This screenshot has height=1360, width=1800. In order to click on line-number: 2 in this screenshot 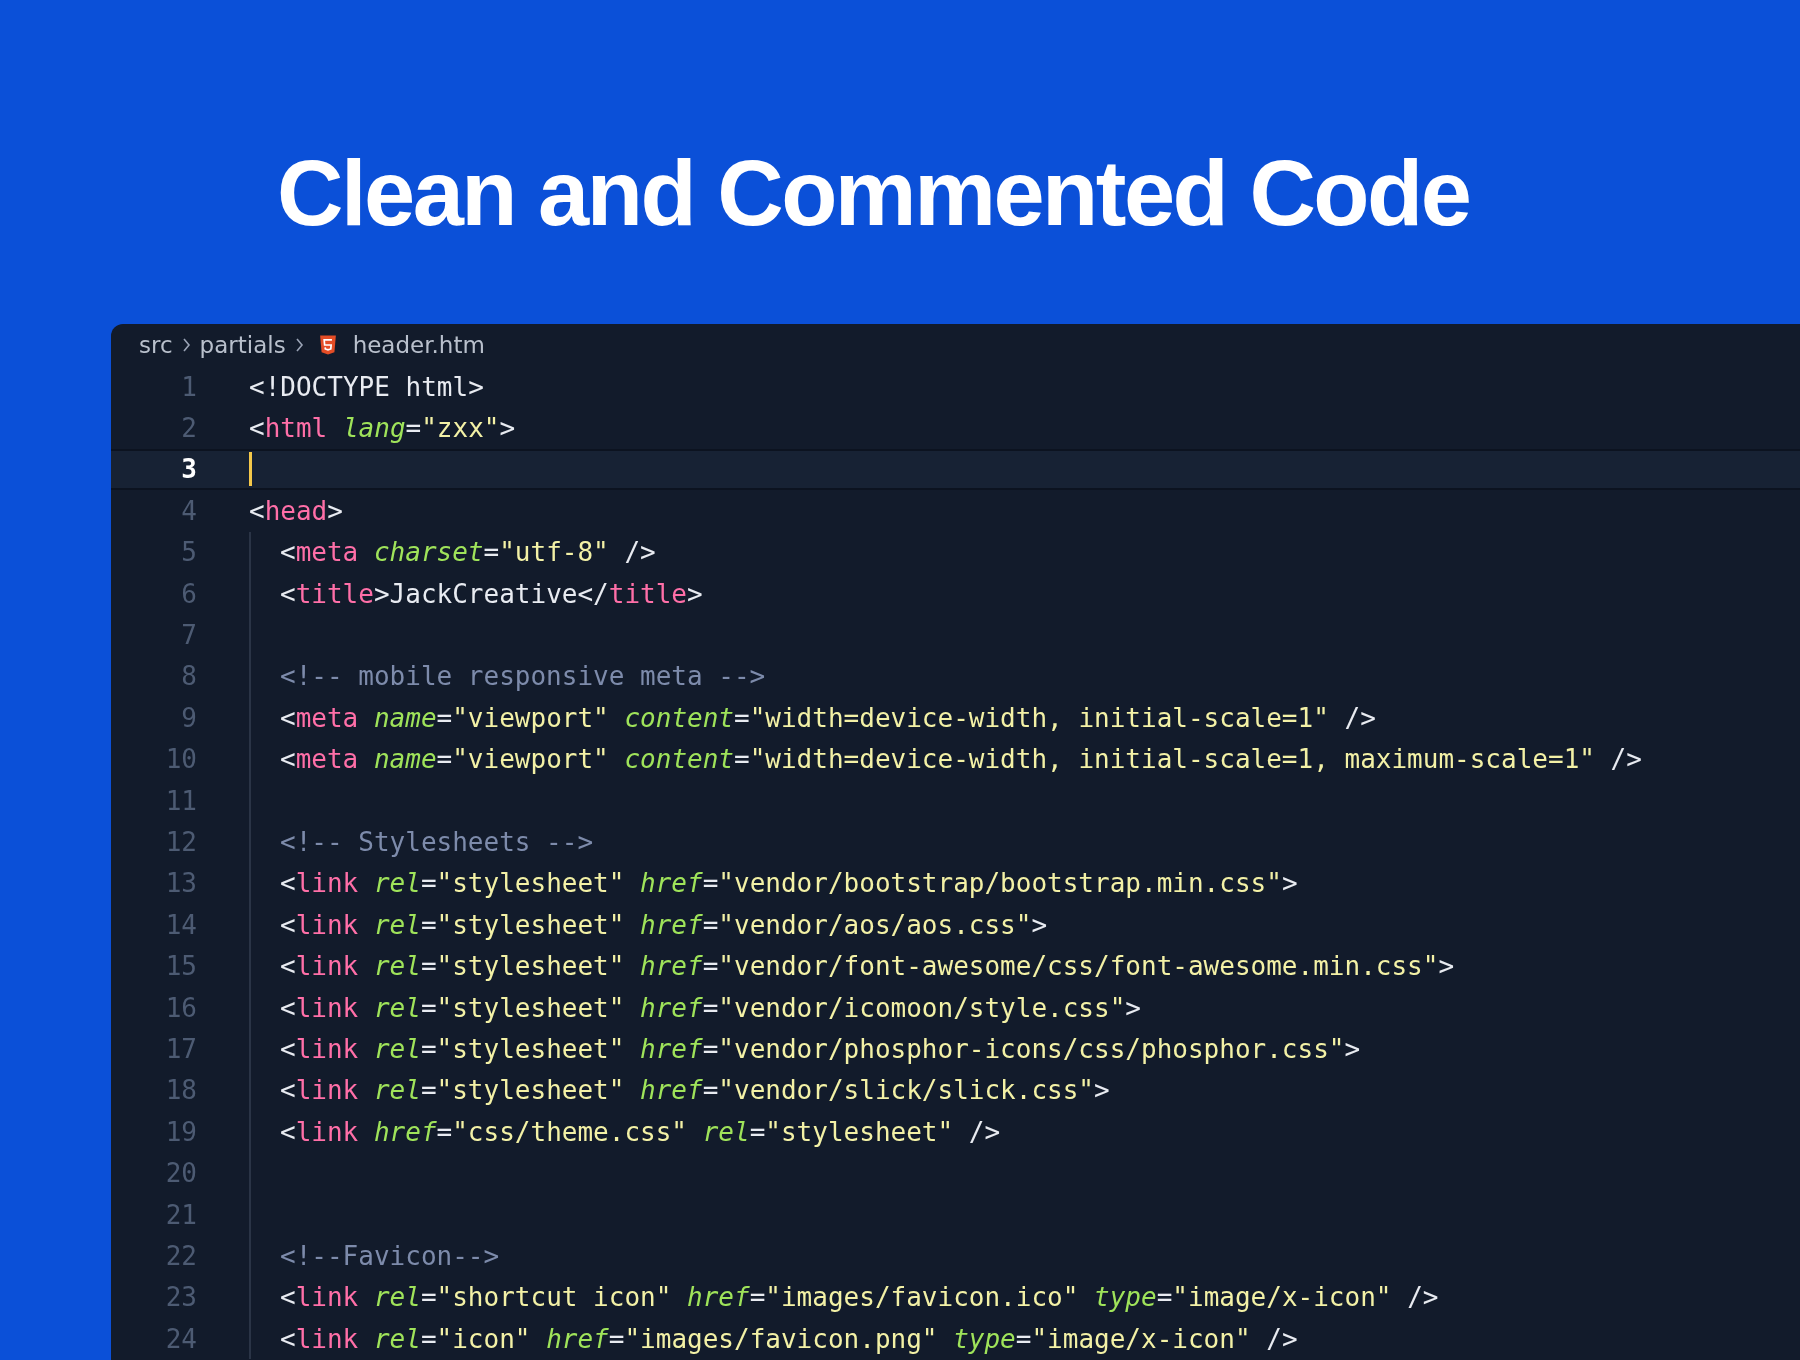, I will do `click(188, 428)`.